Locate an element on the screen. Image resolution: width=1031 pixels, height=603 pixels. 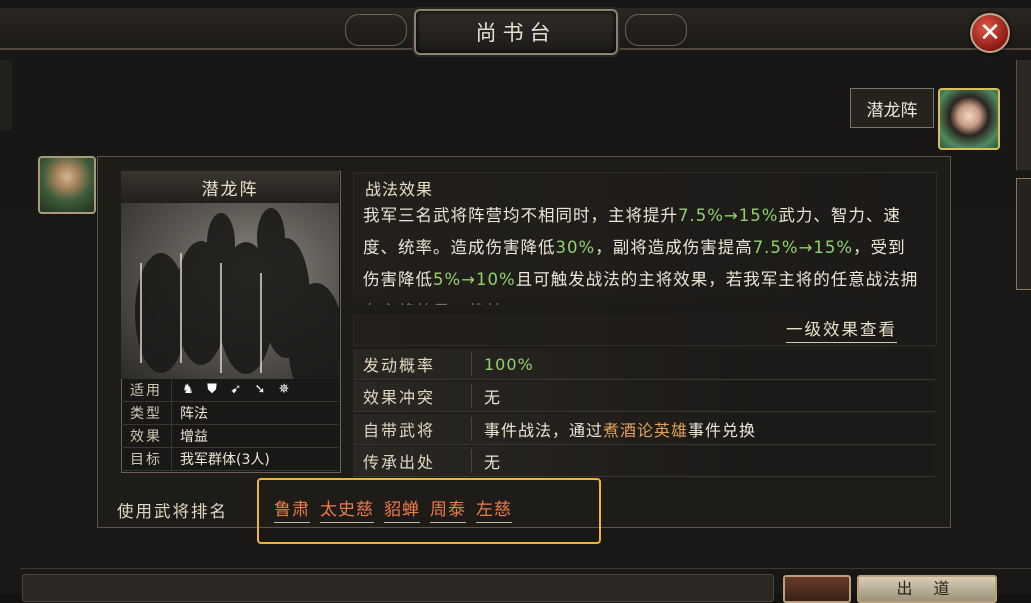
attr-row-type: 类型 阵法 is located at coordinates (230, 413).